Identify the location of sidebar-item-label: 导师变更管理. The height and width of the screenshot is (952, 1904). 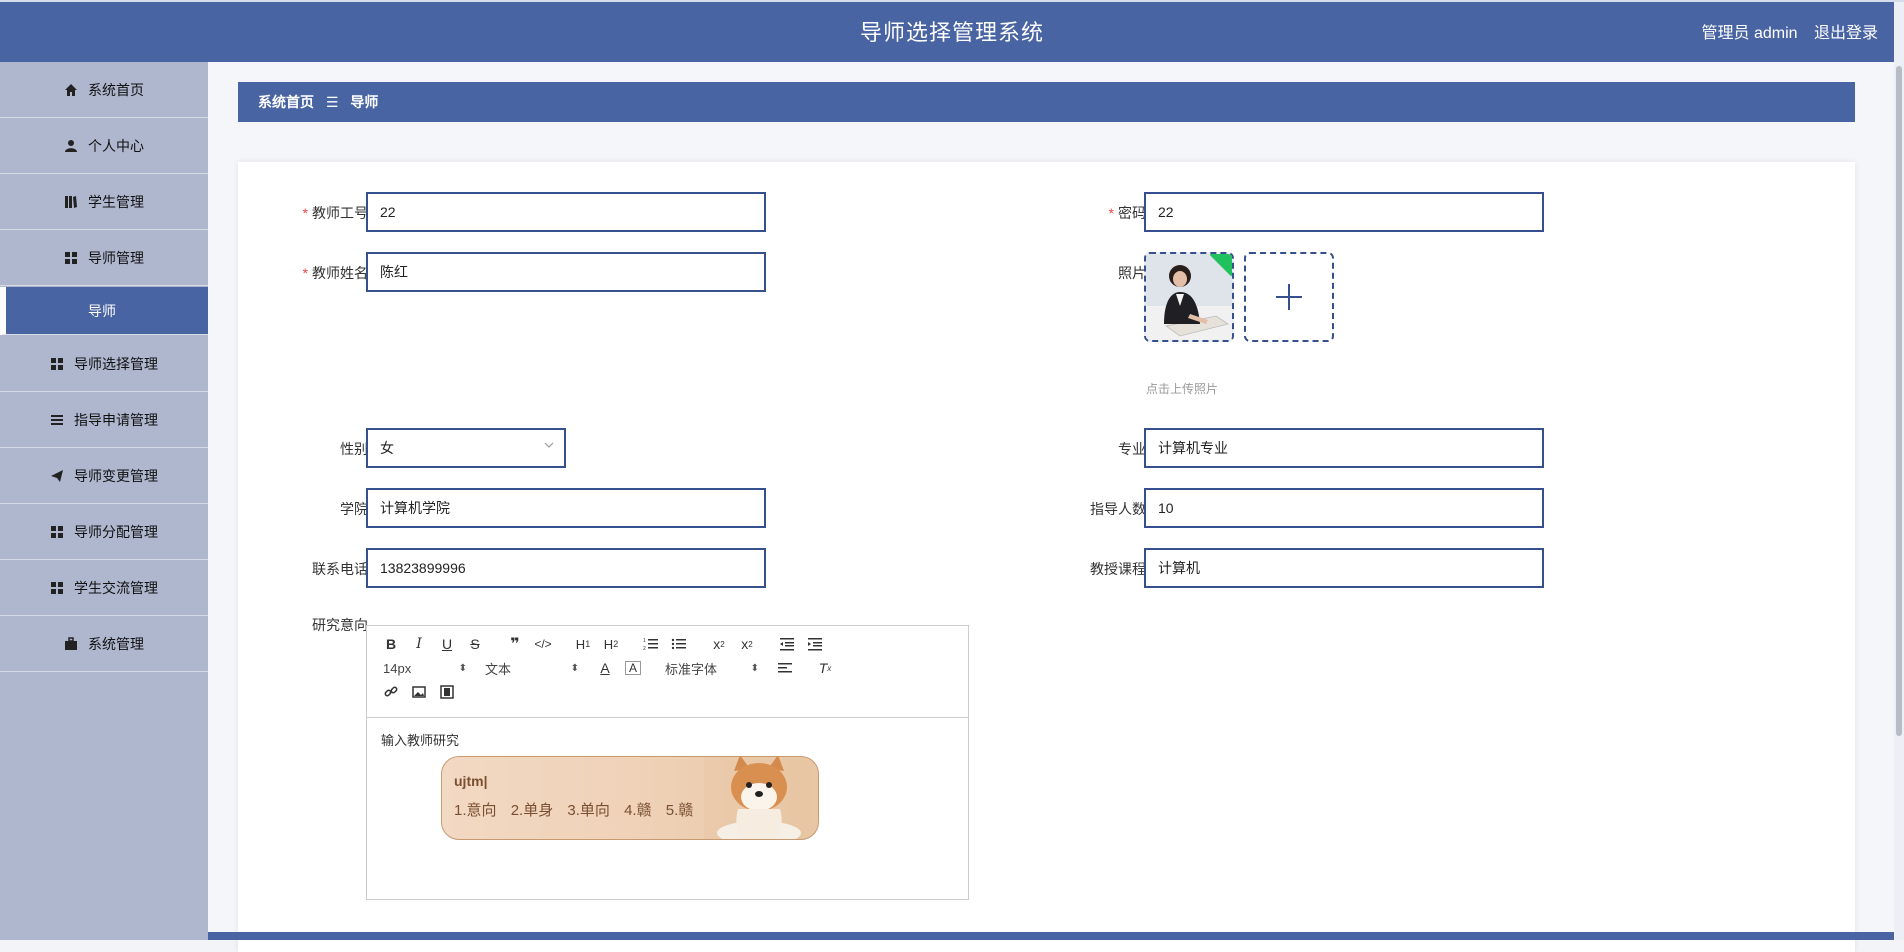
(116, 476).